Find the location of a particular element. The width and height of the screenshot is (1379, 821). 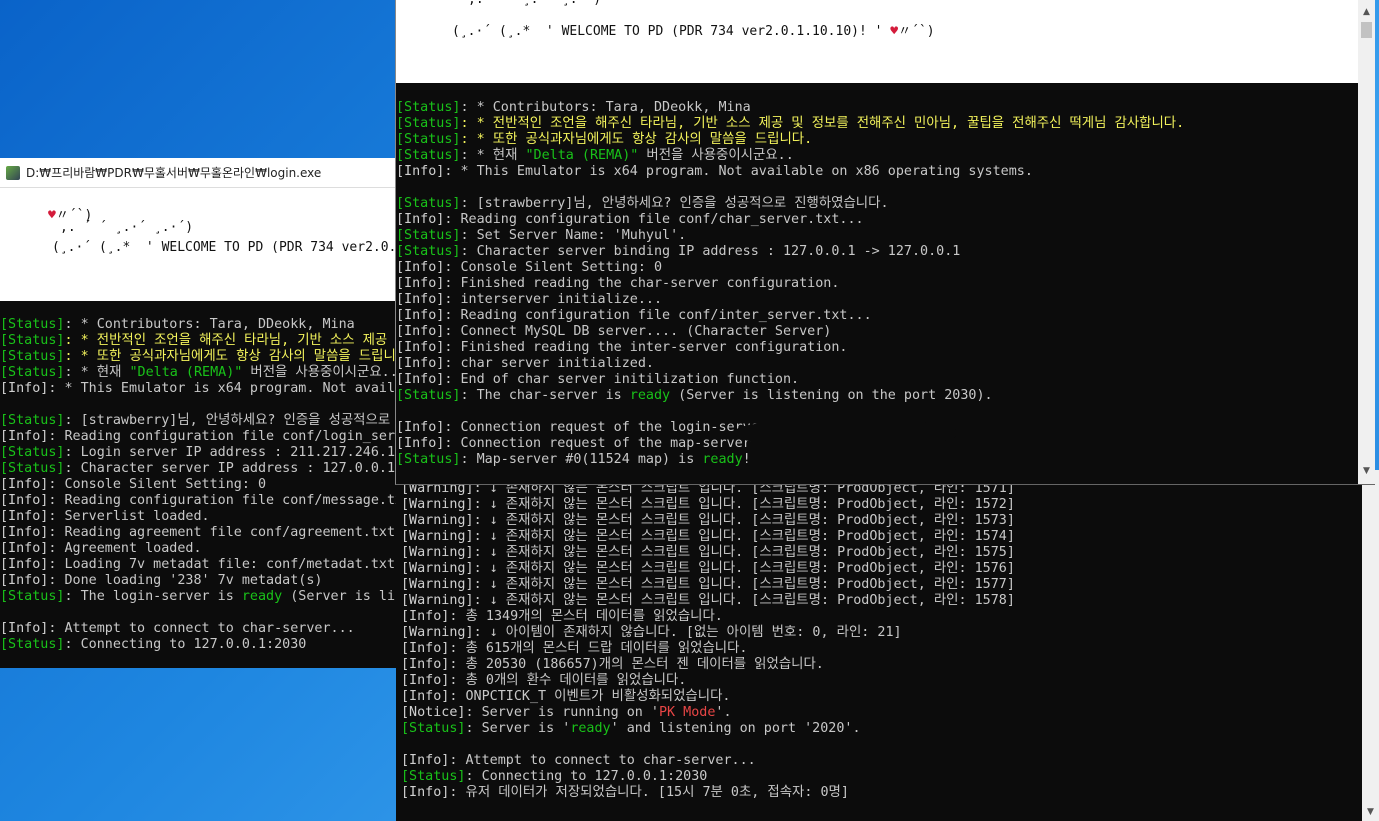

log-text: : * 또한 공식과자님에게도 항상 감사의 말씀을 드립니다. is located at coordinates (636, 139).